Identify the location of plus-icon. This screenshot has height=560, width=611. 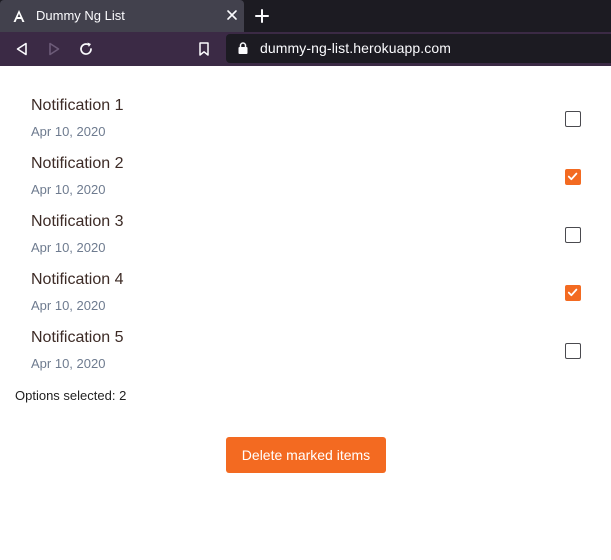
(262, 16).